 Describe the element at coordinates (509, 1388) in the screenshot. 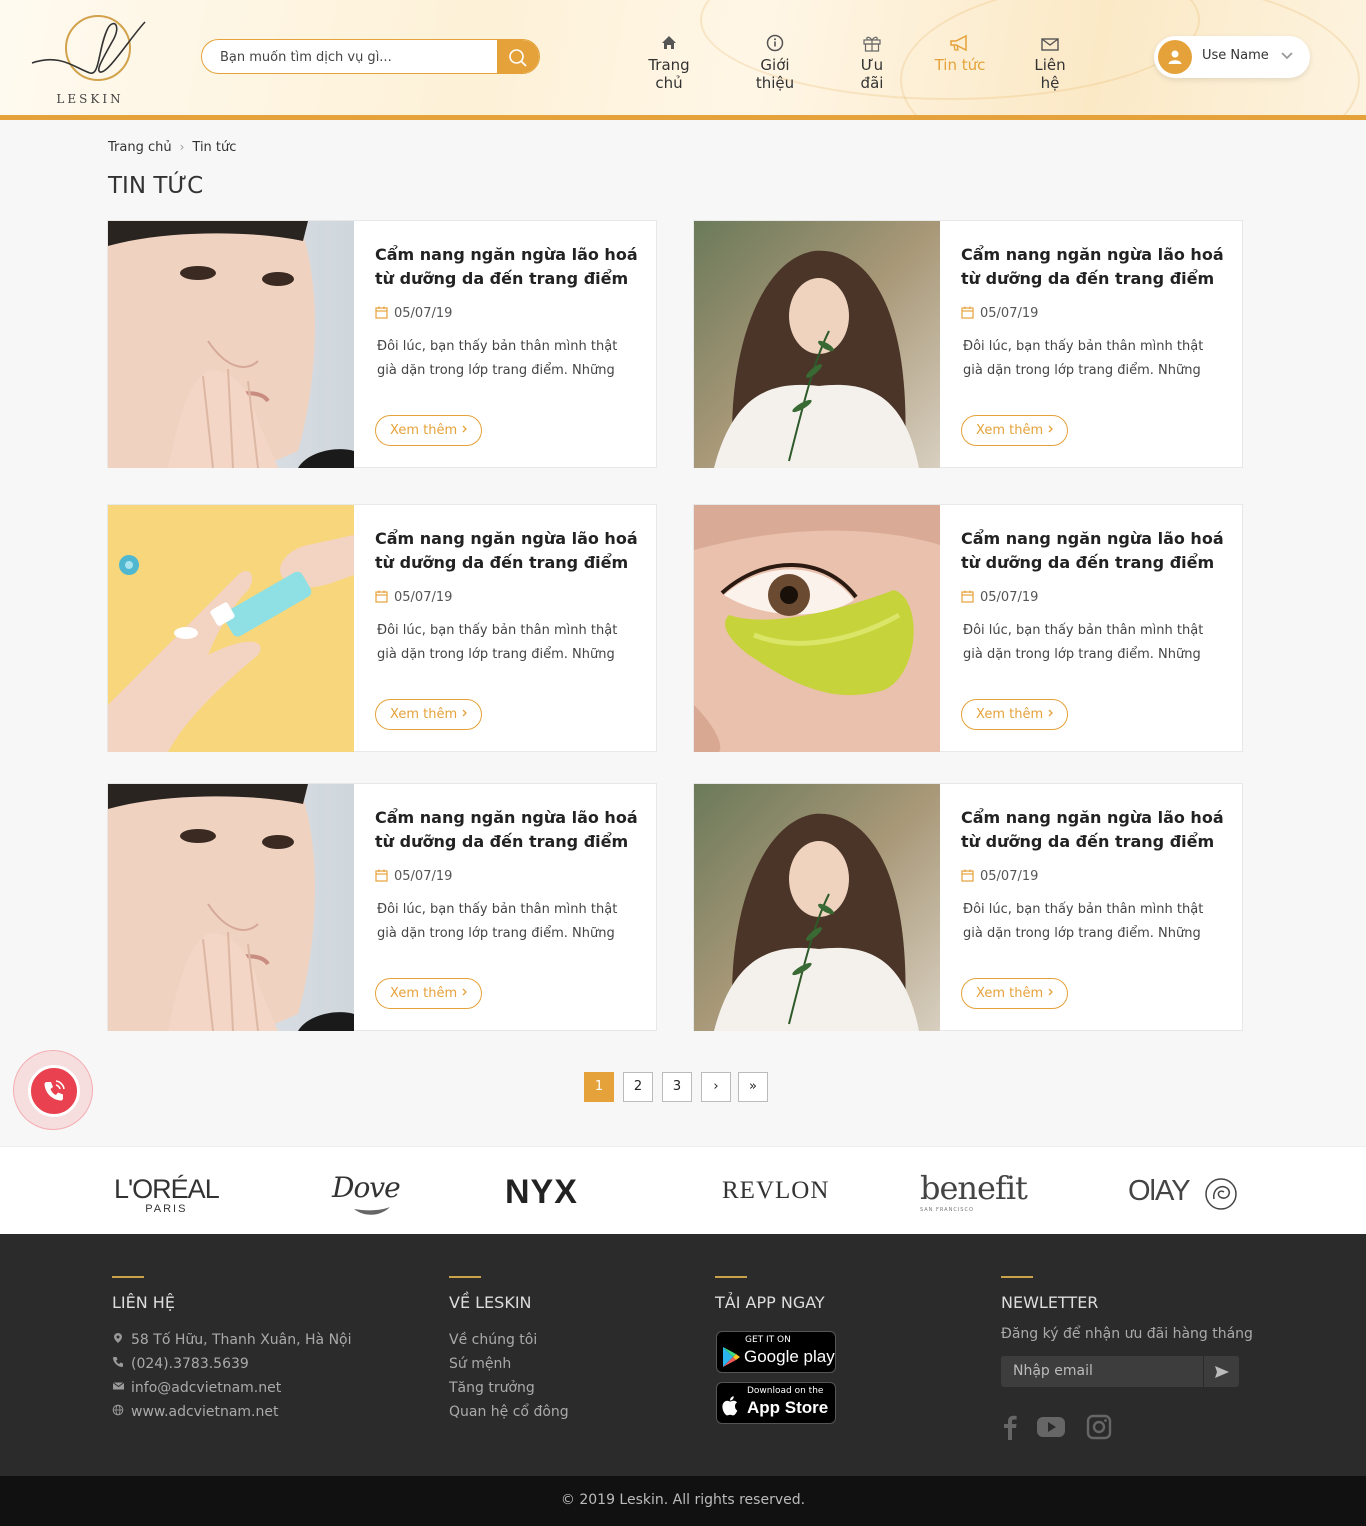

I see `footer-link-growth: Tăng trưởng` at that location.